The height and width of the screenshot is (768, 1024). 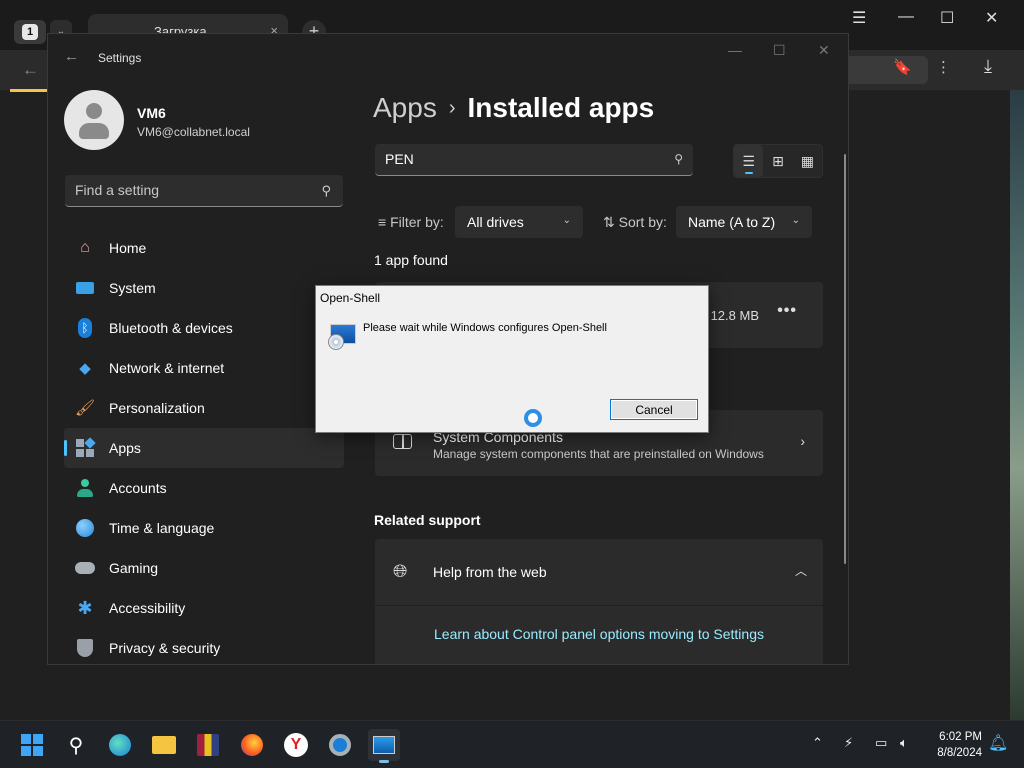 I want to click on avatar-body, so click(x=94, y=131).